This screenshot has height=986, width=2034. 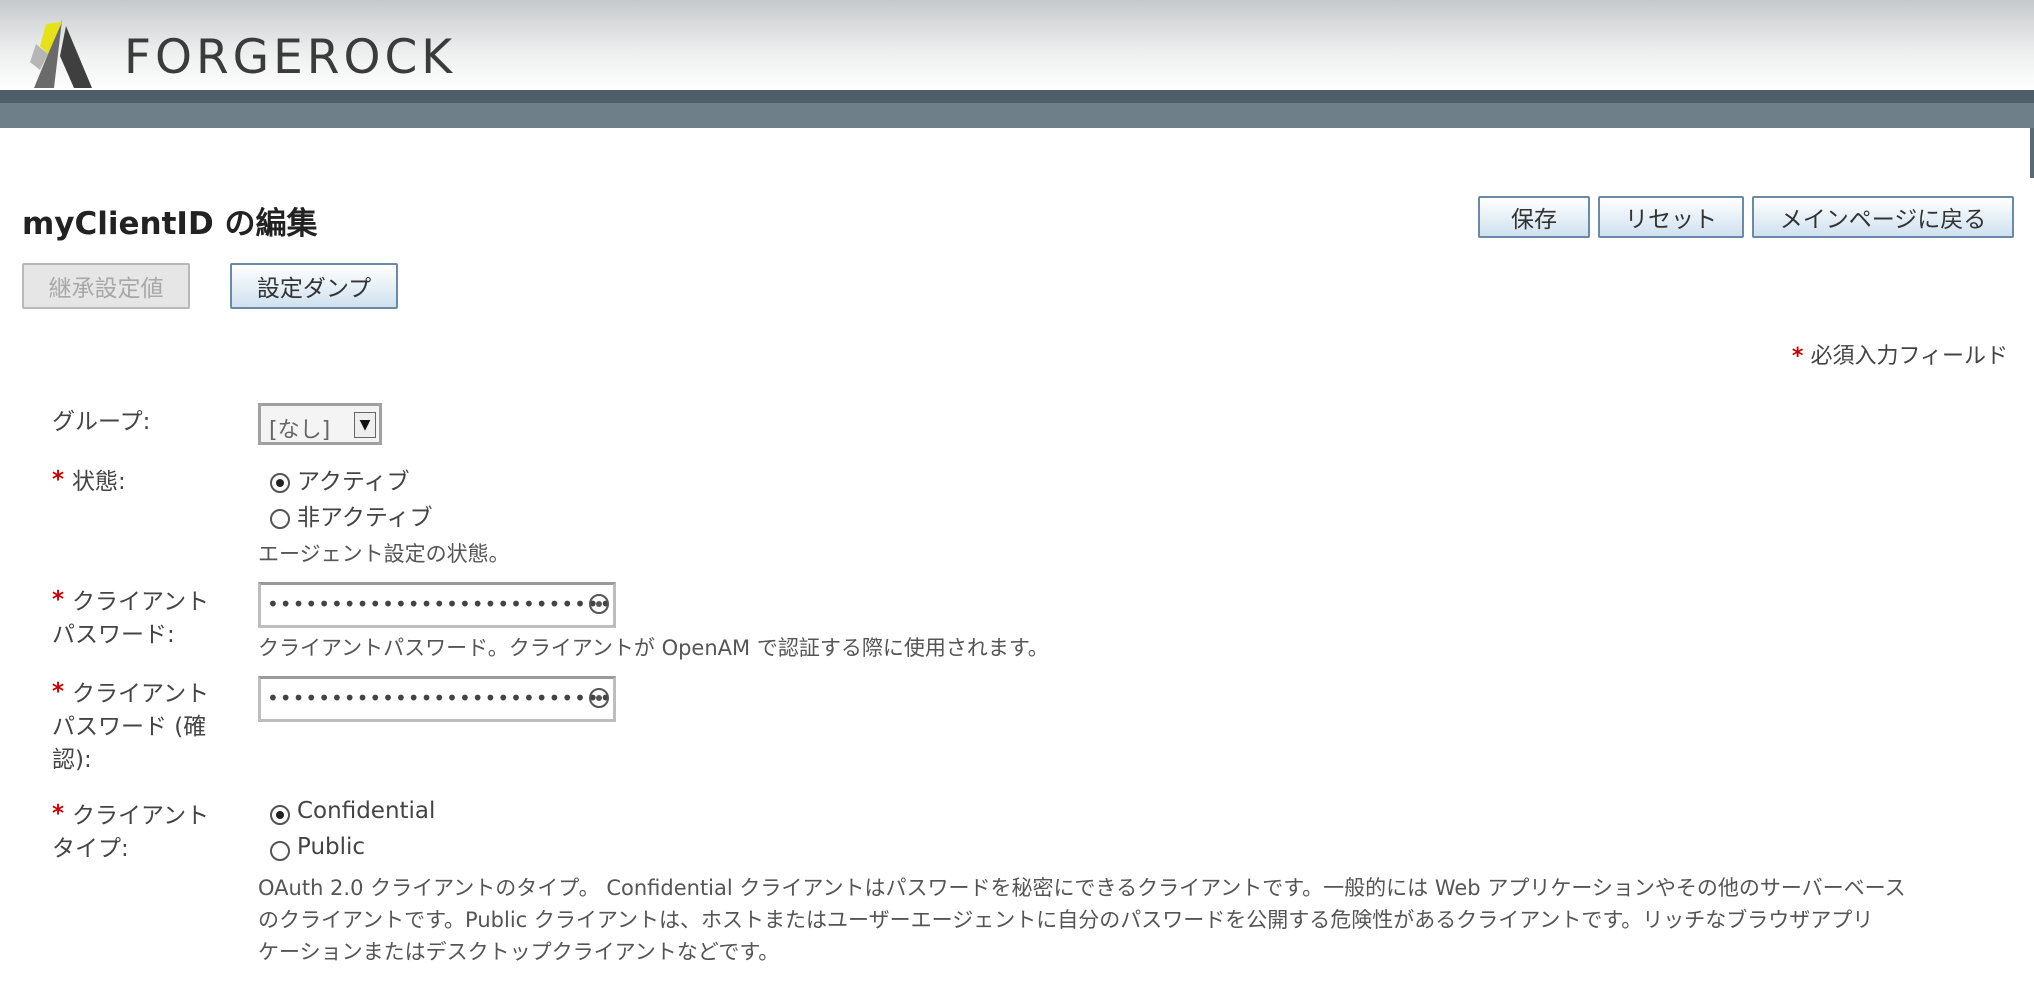 What do you see at coordinates (72, 760) in the screenshot?
I see `password-confirm-label-line3: 認):` at bounding box center [72, 760].